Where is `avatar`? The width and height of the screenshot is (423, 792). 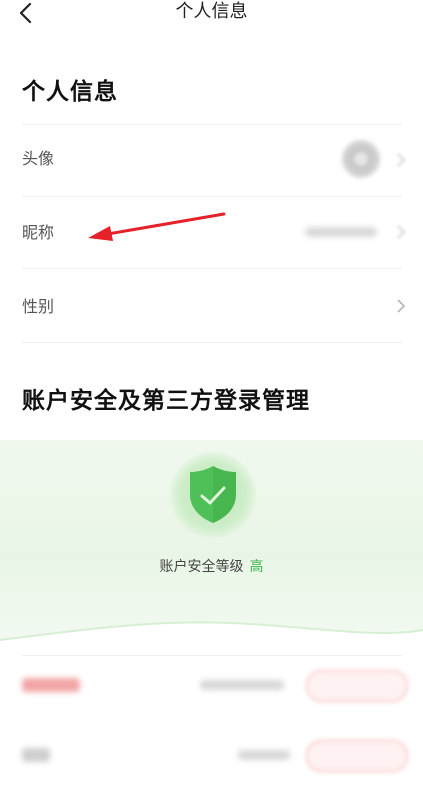 avatar is located at coordinates (361, 159).